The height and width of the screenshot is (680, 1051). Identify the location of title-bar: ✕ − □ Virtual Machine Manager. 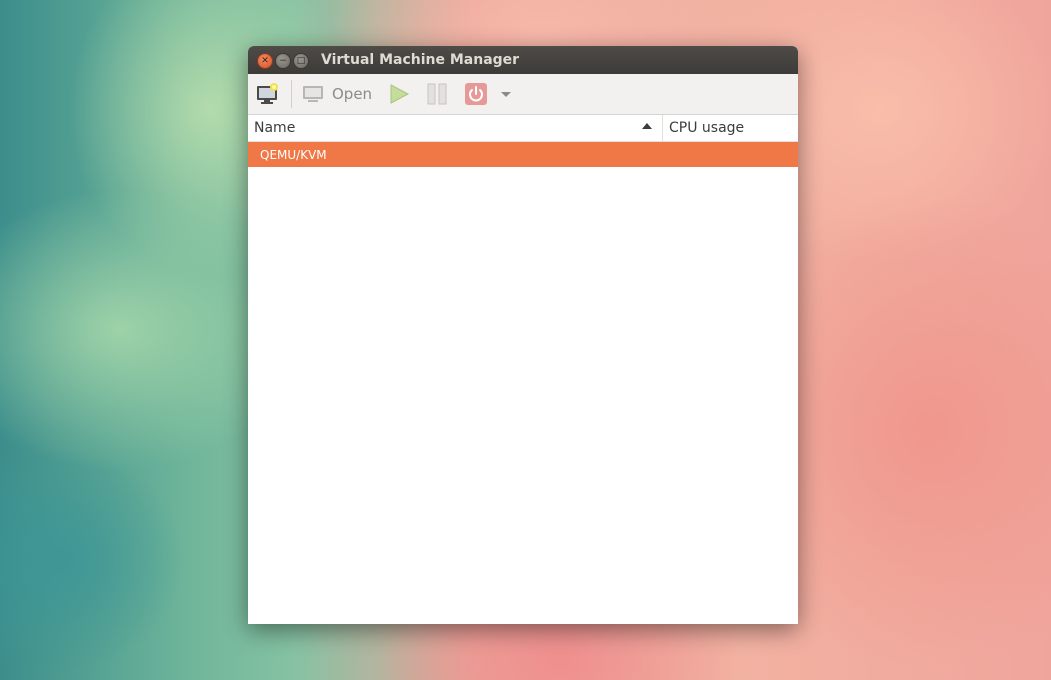
(523, 60).